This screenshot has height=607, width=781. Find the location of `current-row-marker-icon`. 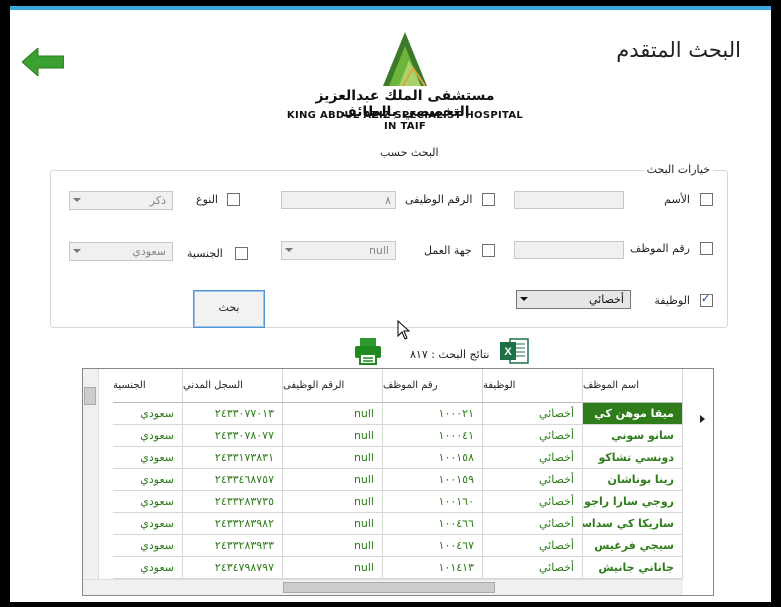

current-row-marker-icon is located at coordinates (702, 419).